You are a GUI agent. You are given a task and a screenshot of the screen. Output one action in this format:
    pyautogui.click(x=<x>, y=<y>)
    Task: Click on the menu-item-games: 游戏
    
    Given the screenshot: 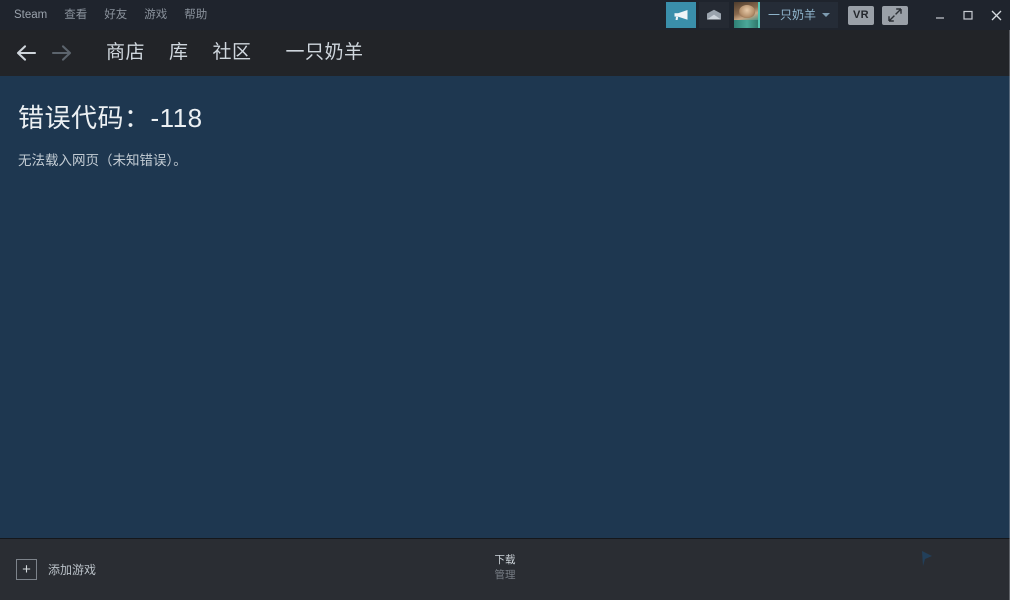 What is the action you would take?
    pyautogui.click(x=156, y=15)
    